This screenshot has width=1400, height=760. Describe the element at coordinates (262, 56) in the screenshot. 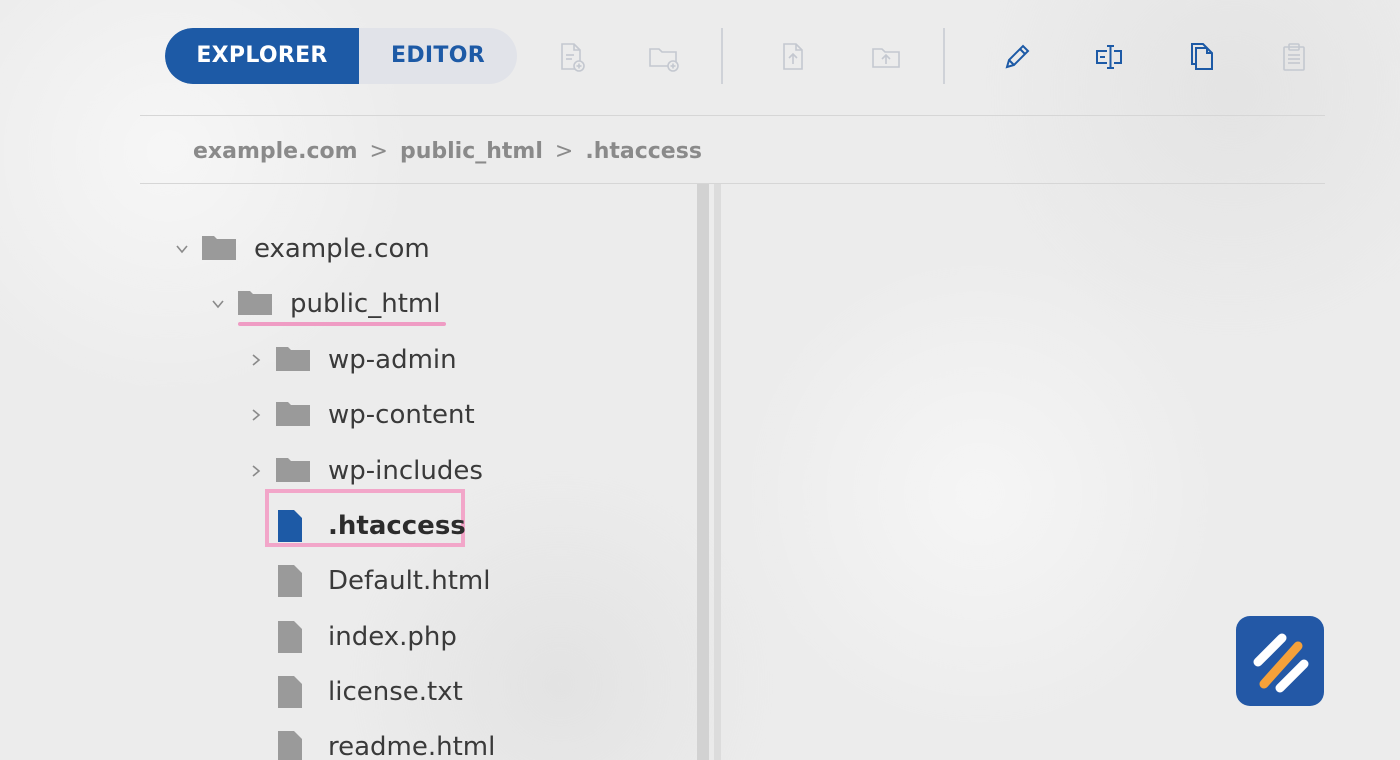

I see `tab-explorer: EXPLORER` at that location.